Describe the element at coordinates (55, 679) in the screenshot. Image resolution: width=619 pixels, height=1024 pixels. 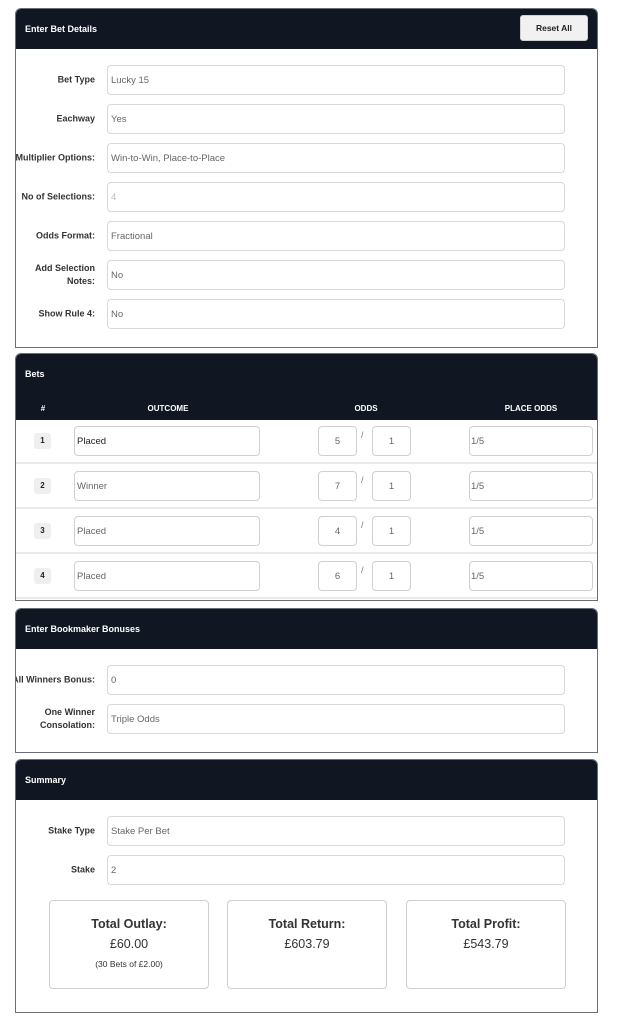
I see `all-winners-bonus-label: All Winners Bonus:` at that location.